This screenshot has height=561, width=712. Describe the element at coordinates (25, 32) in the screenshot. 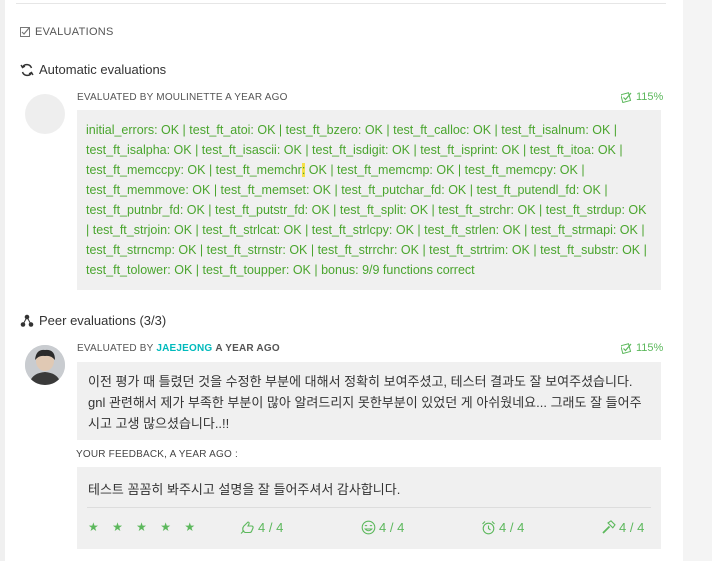

I see `checkbox-icon` at that location.